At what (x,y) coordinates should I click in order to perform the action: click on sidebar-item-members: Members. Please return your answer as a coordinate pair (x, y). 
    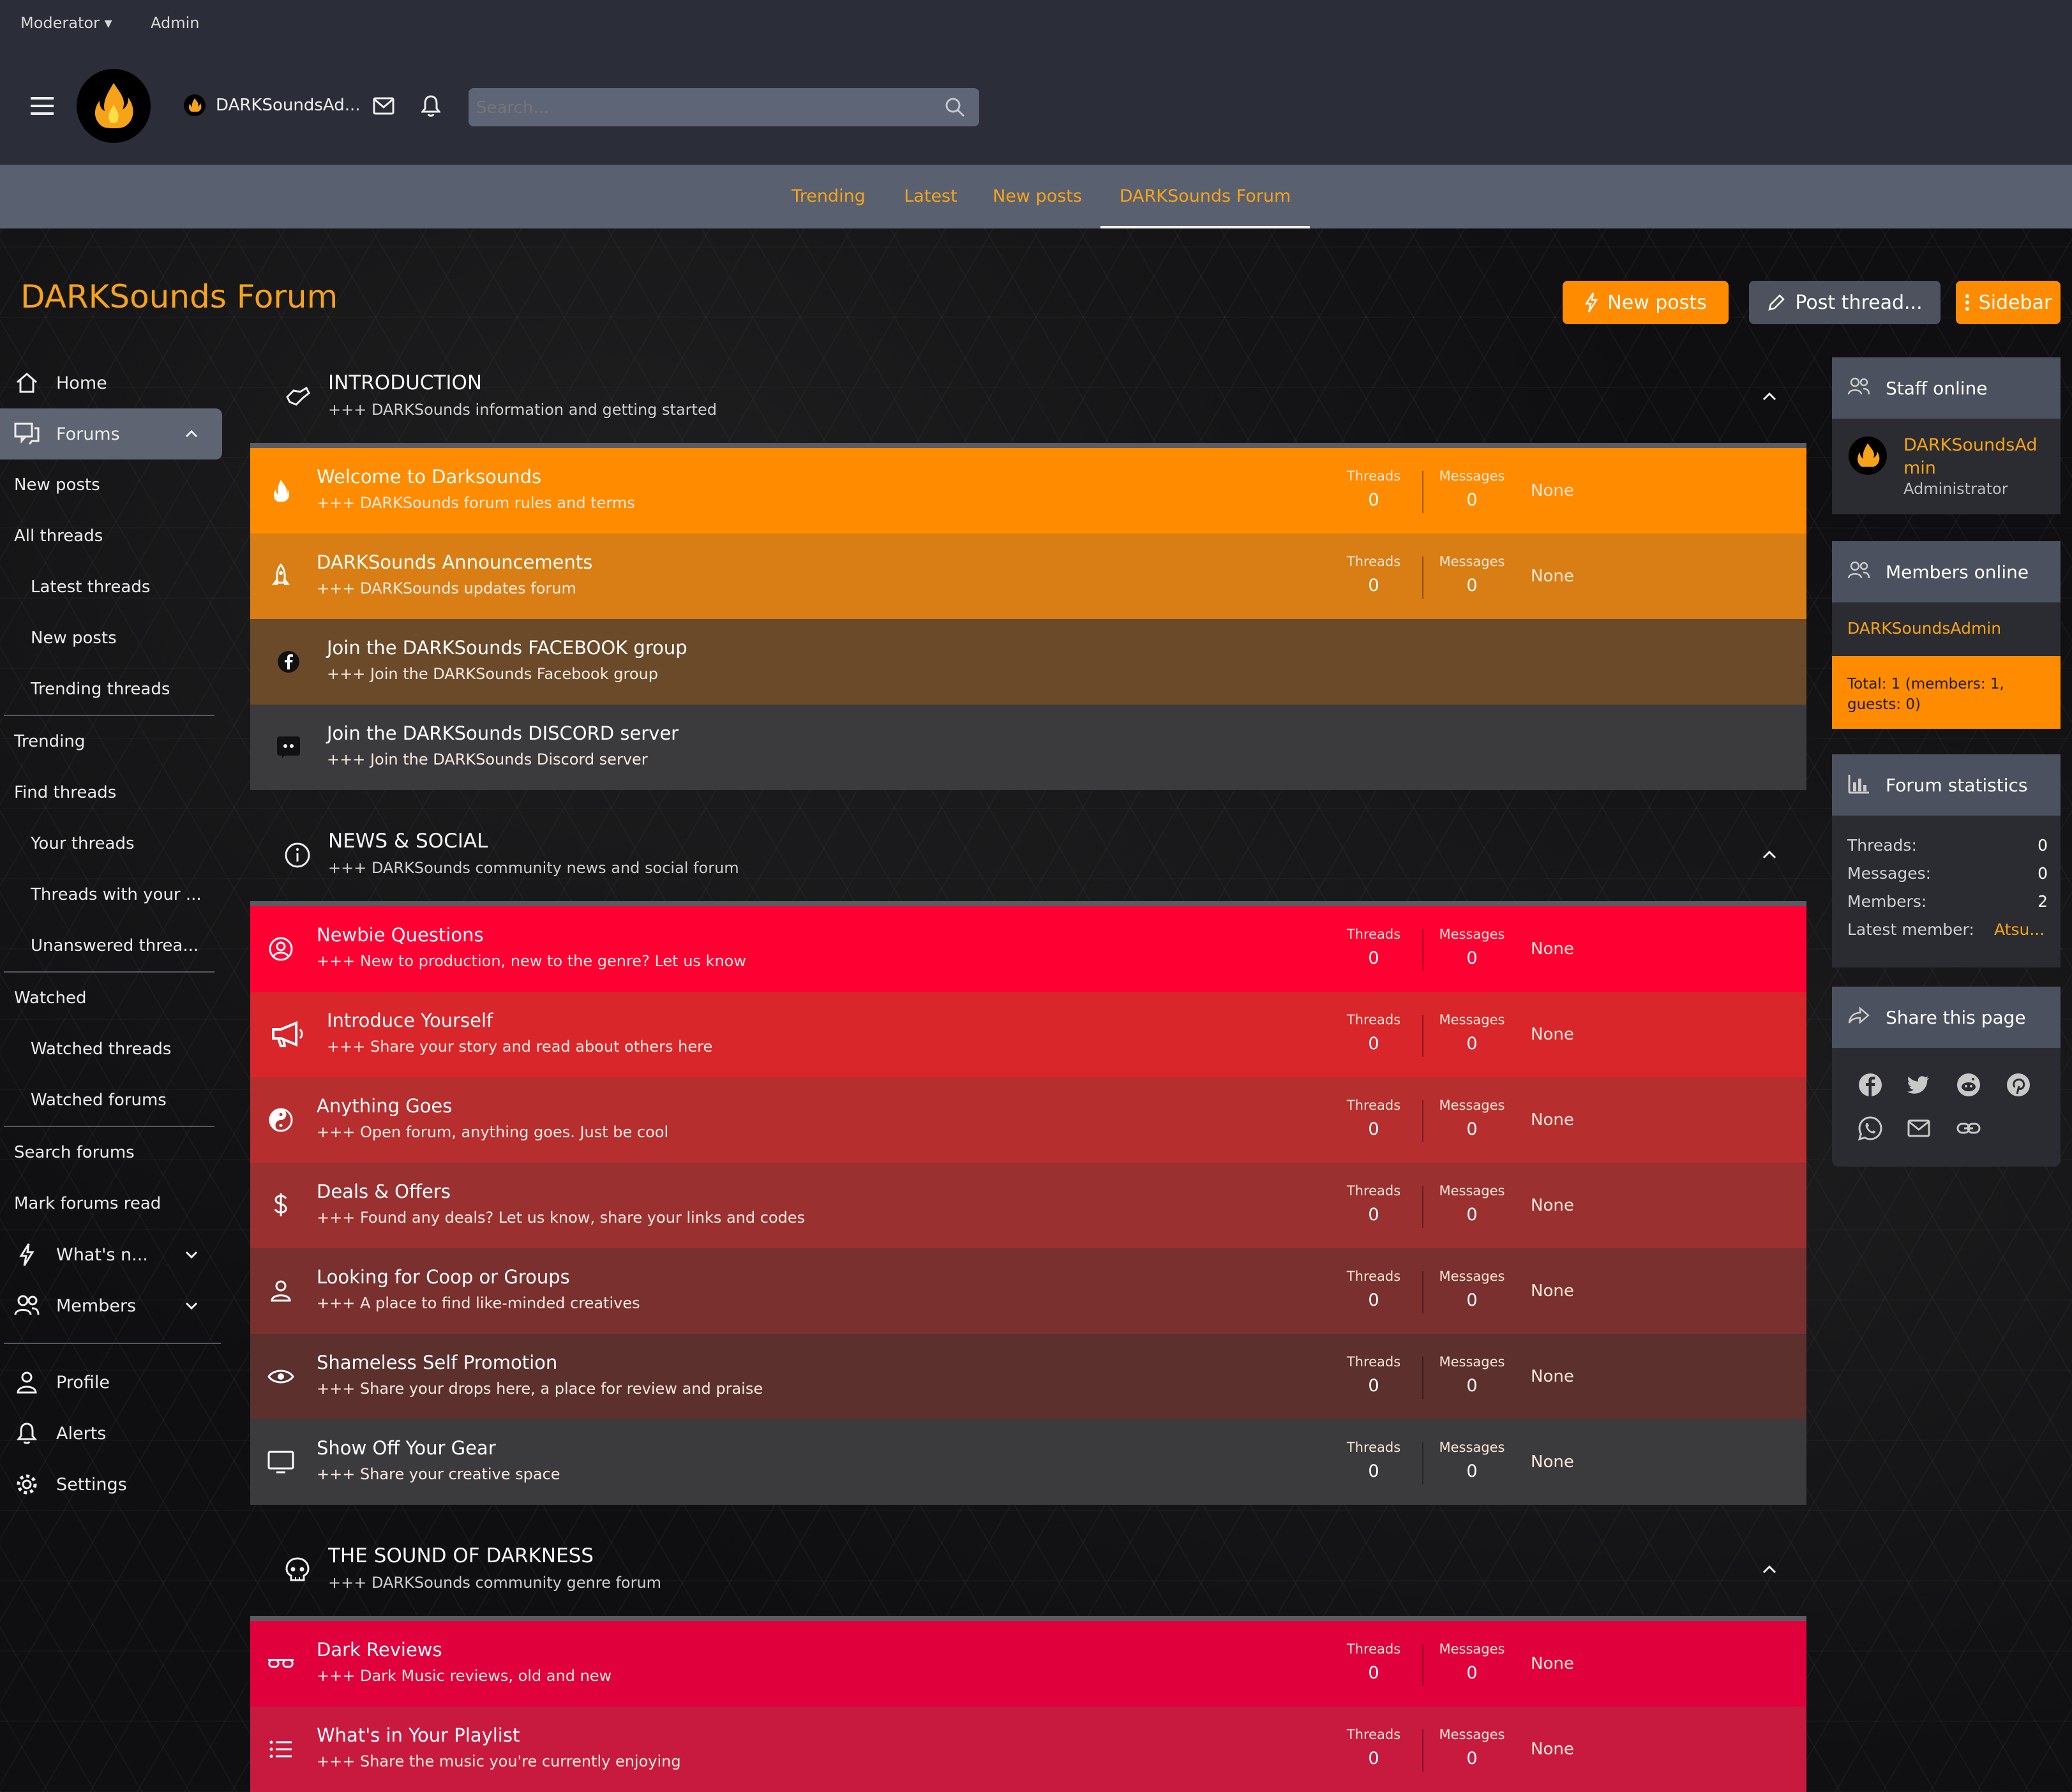
    Looking at the image, I should click on (111, 1306).